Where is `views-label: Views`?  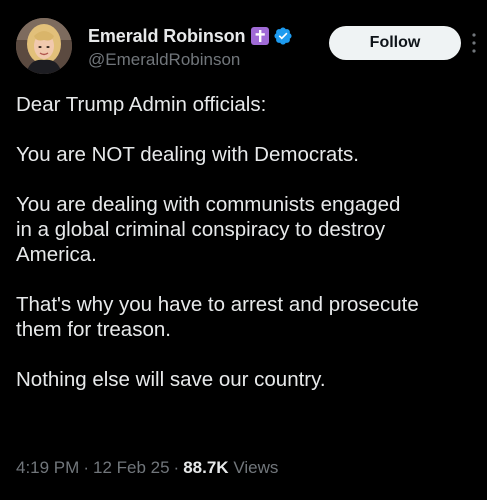
views-label: Views is located at coordinates (256, 467).